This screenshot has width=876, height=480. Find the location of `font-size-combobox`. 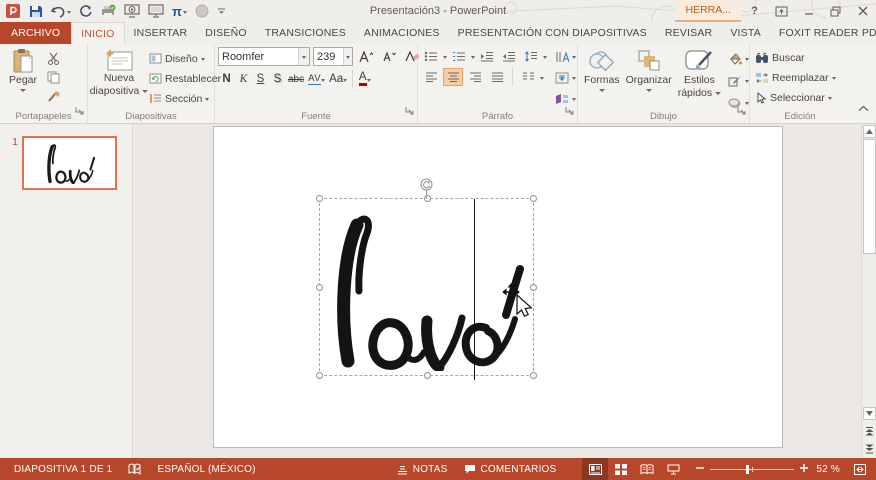

font-size-combobox is located at coordinates (333, 56).